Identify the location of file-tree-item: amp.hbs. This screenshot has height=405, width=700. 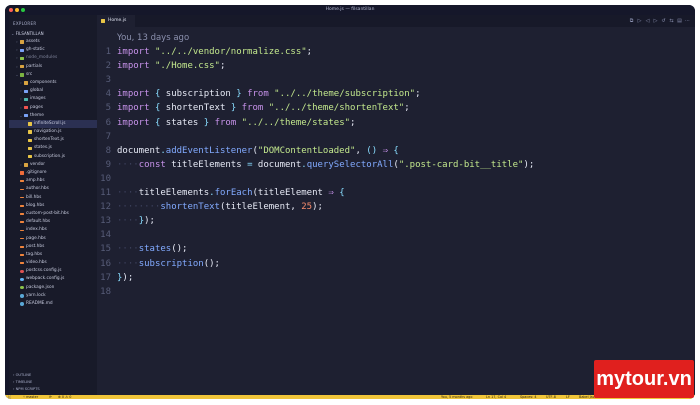
(53, 181).